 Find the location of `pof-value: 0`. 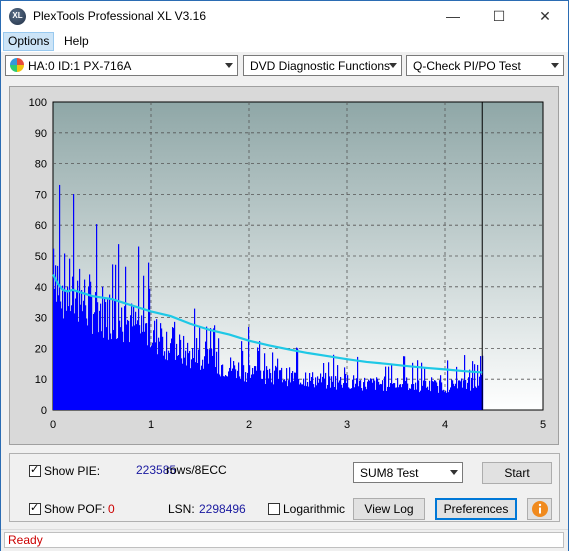

pof-value: 0 is located at coordinates (111, 509).